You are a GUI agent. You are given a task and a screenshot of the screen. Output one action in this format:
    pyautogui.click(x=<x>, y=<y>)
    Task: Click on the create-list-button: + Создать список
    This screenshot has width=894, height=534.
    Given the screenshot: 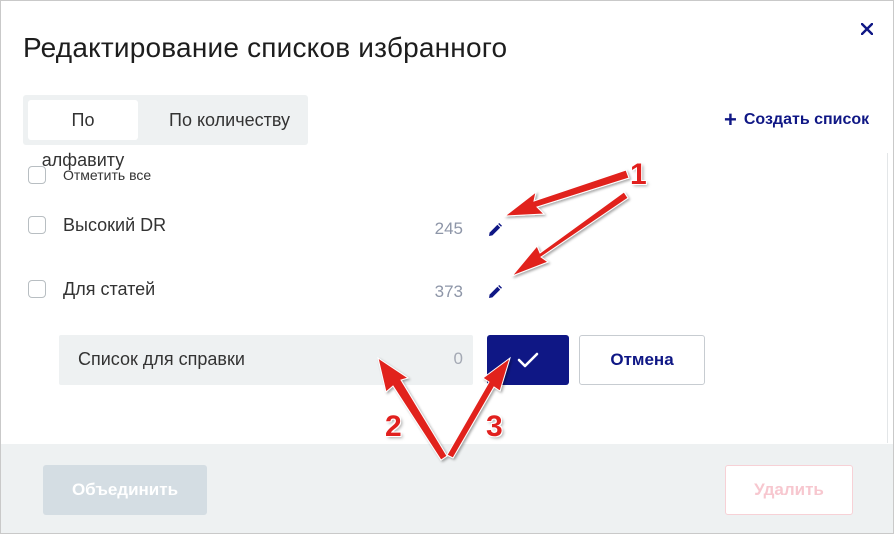 What is the action you would take?
    pyautogui.click(x=796, y=120)
    